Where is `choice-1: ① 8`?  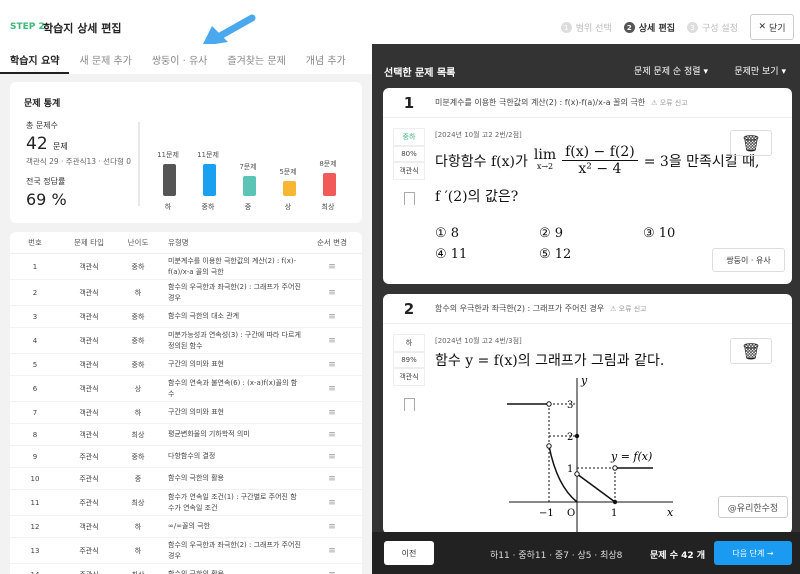
choice-1: ① 8 is located at coordinates (447, 233).